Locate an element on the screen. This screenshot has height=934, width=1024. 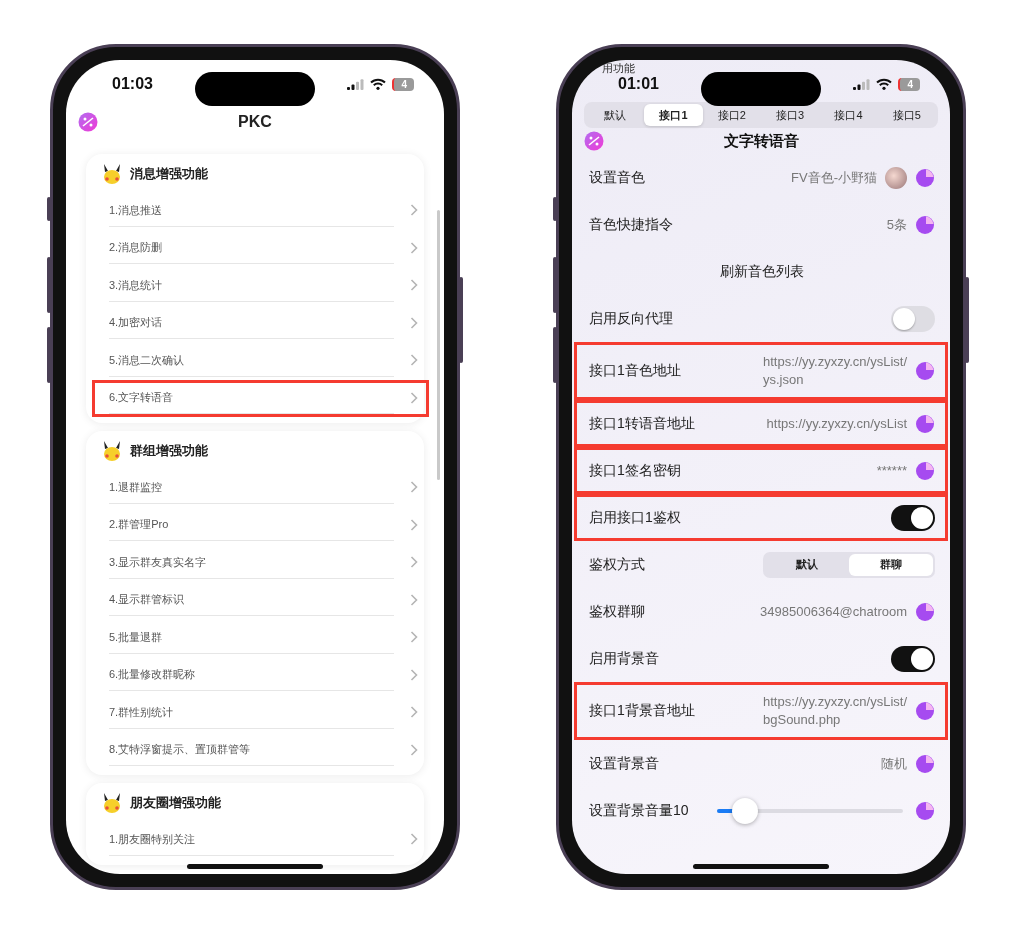
menu-item: 3.消息统计 is located at coordinates (136, 285).